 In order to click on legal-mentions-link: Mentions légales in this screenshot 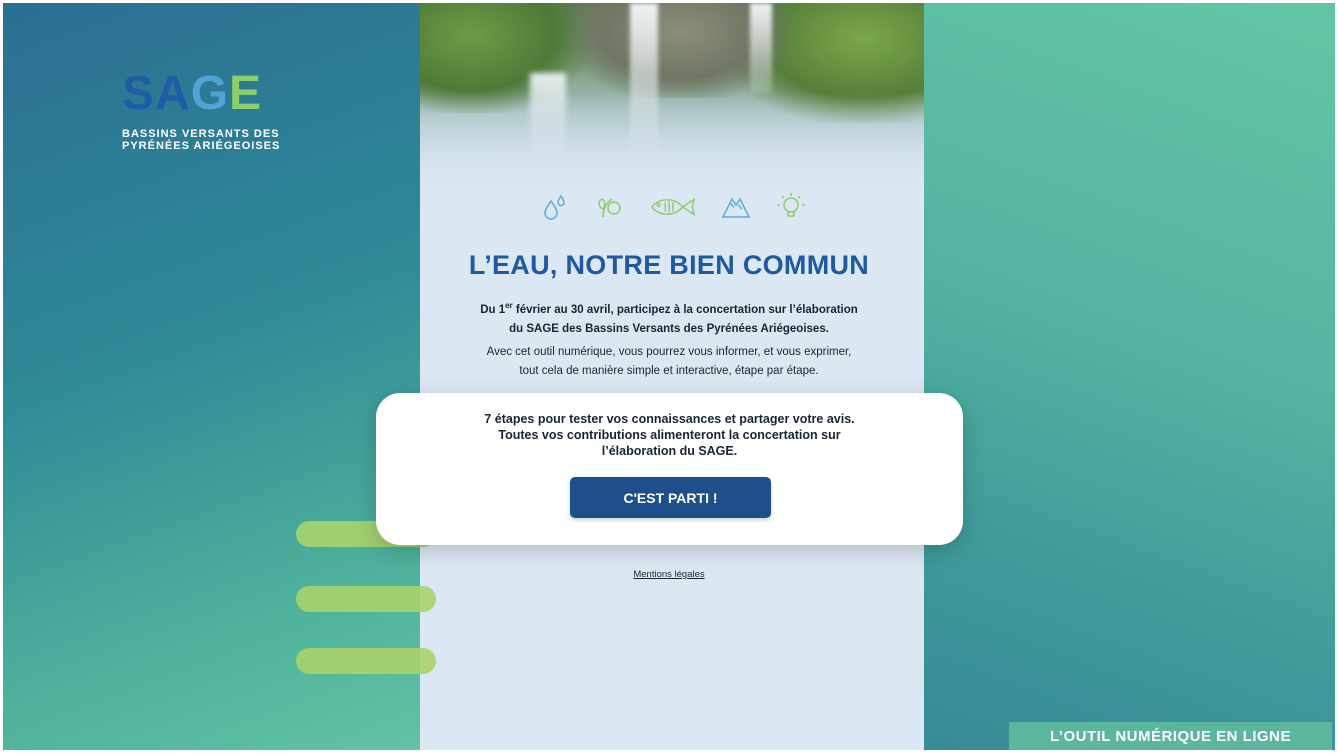, I will do `click(669, 574)`.